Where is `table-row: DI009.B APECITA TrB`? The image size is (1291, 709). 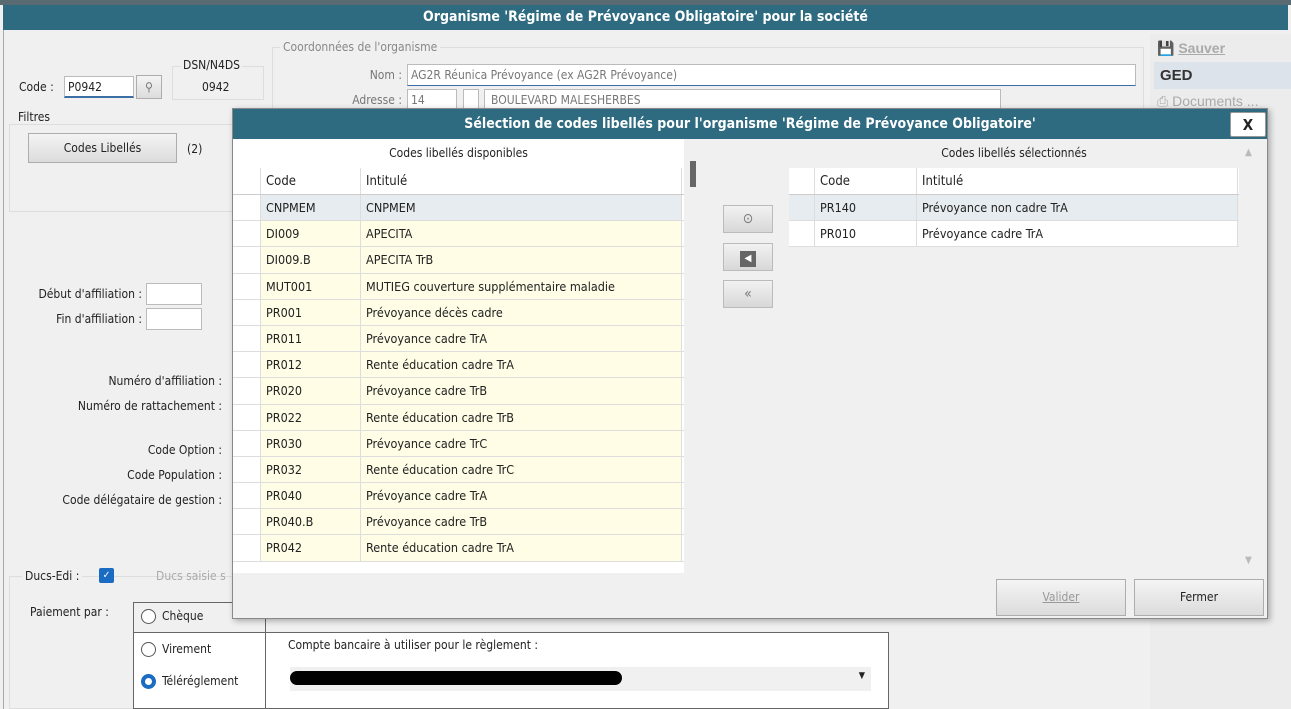
table-row: DI009.B APECITA TrB is located at coordinates (458, 260).